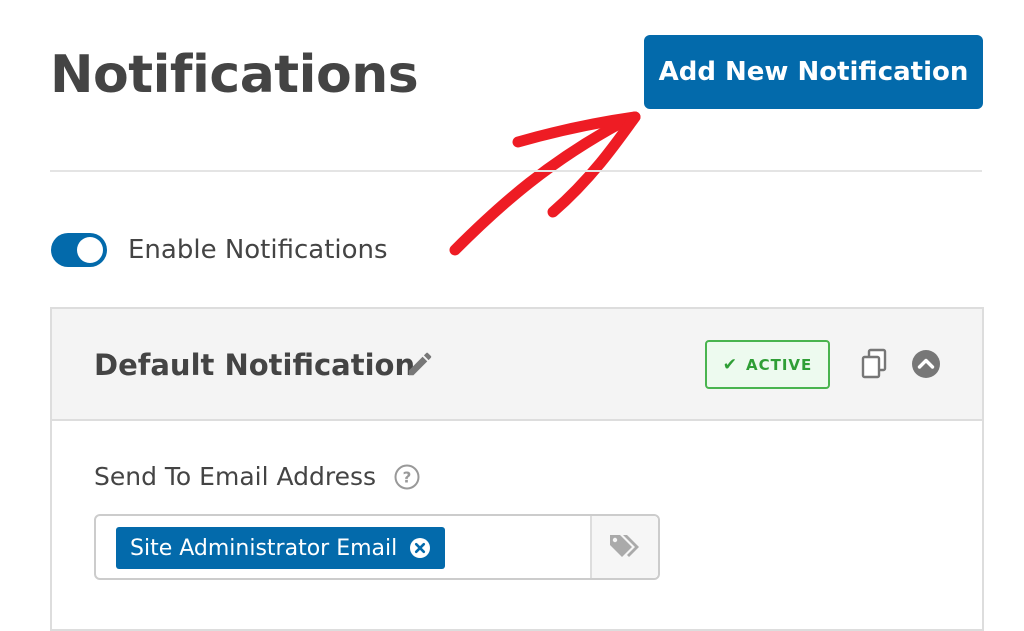 The width and height of the screenshot is (1024, 631). I want to click on page-title: Notifications, so click(234, 75).